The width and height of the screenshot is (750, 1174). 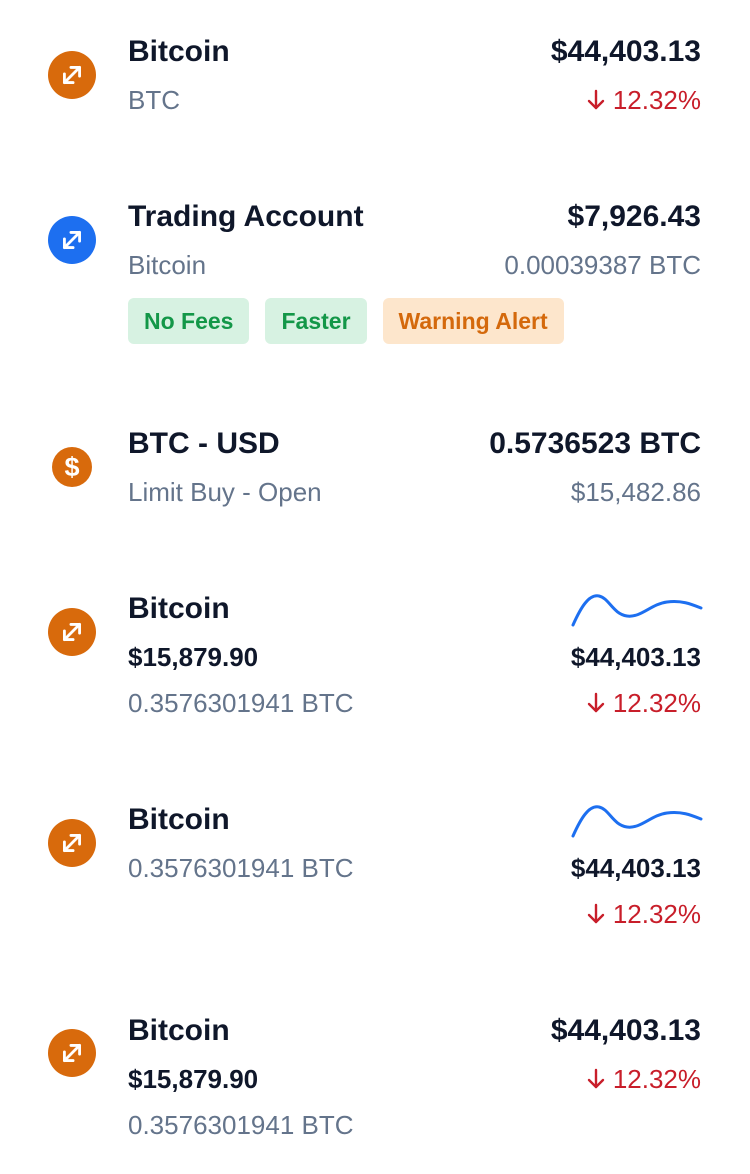 What do you see at coordinates (204, 443) in the screenshot?
I see `trading-pair: BTC - USD` at bounding box center [204, 443].